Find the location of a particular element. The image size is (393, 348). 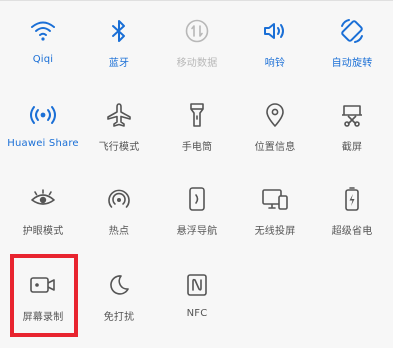

tile-flashlight: 手电筒 is located at coordinates (197, 126).